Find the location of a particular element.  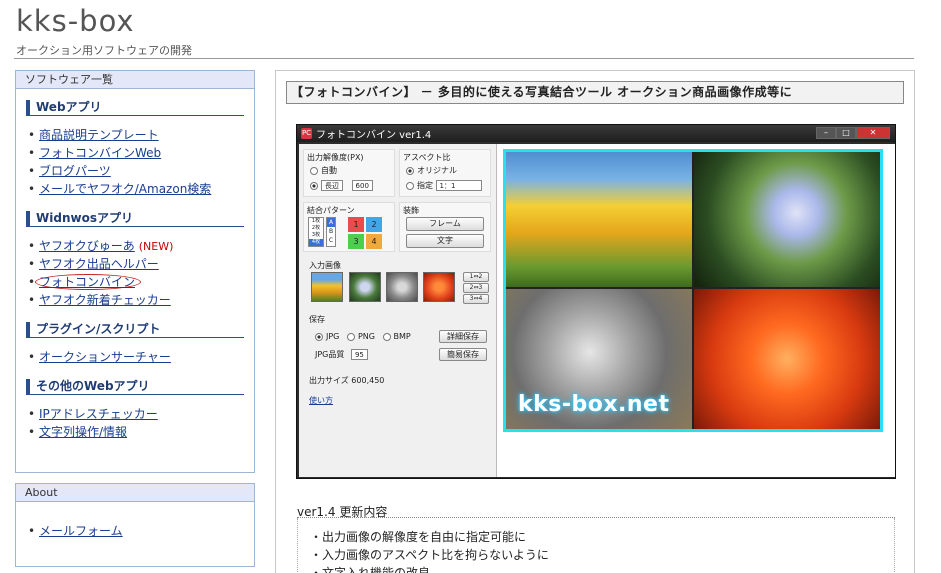

list-item: フォトコンバインWeb is located at coordinates (141, 153).